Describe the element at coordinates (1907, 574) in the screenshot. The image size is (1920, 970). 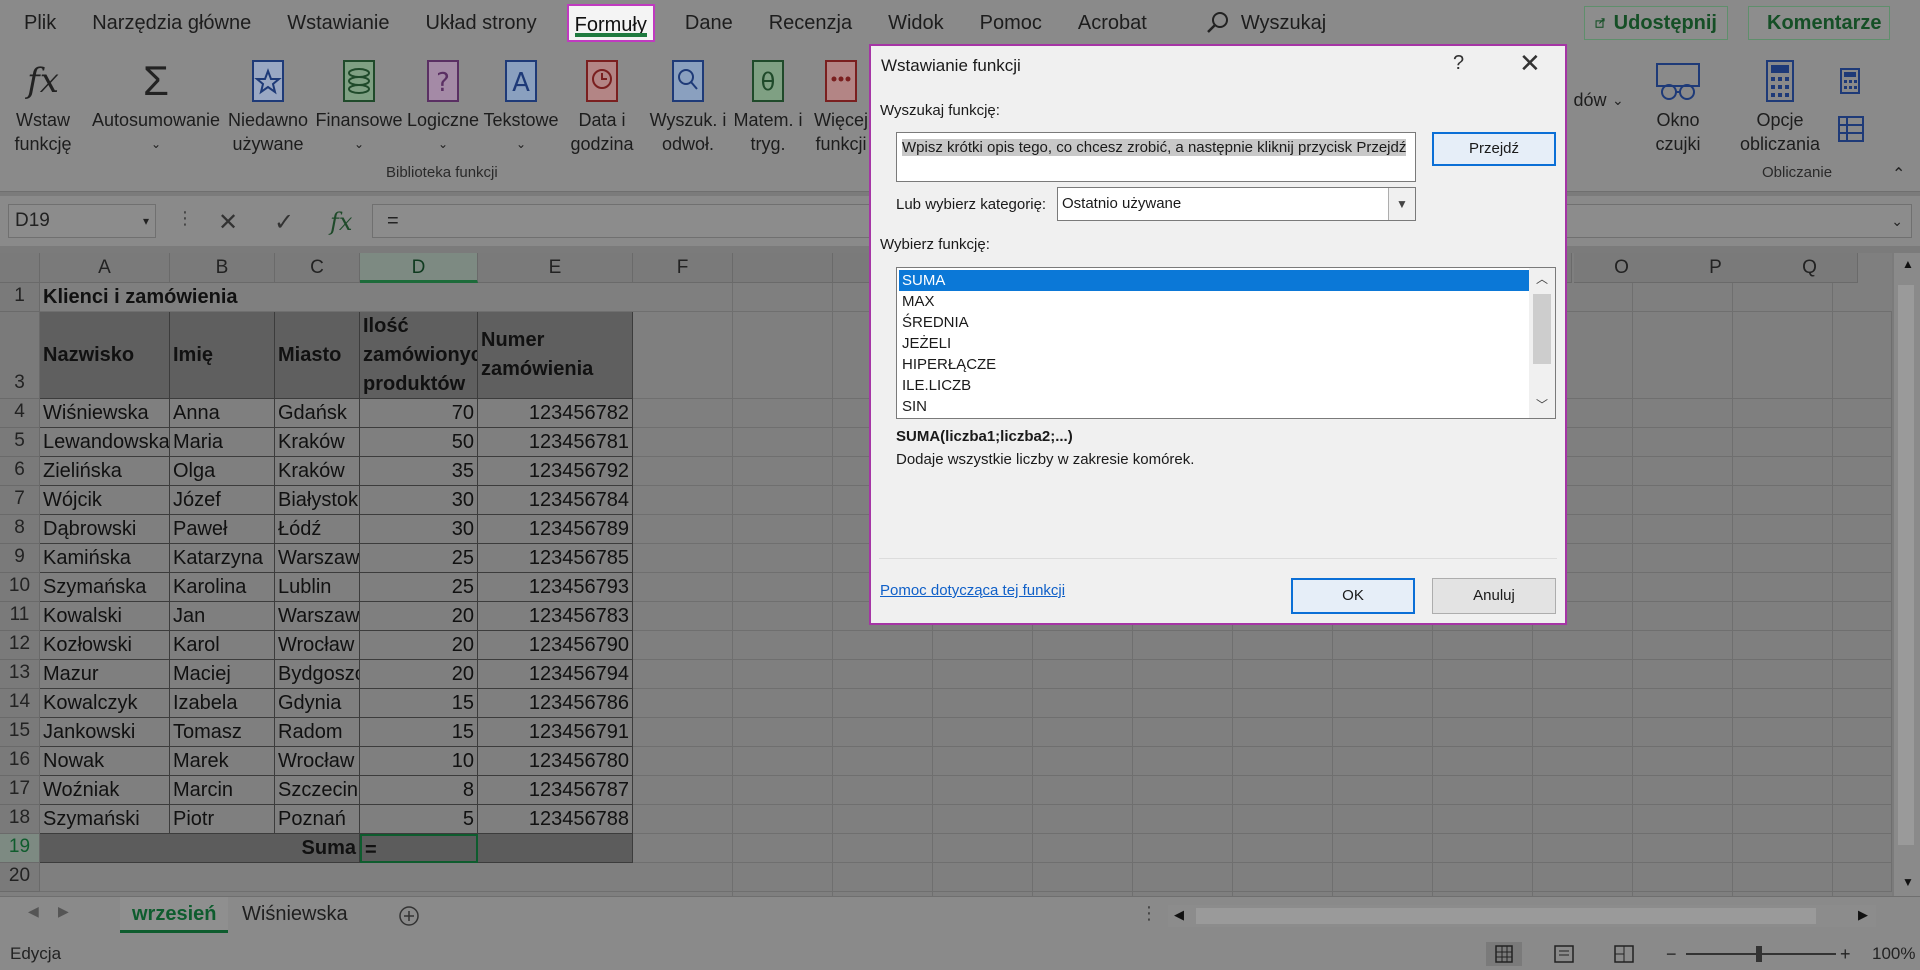
I see `vertical-scrollbar: ▲ ▼` at that location.